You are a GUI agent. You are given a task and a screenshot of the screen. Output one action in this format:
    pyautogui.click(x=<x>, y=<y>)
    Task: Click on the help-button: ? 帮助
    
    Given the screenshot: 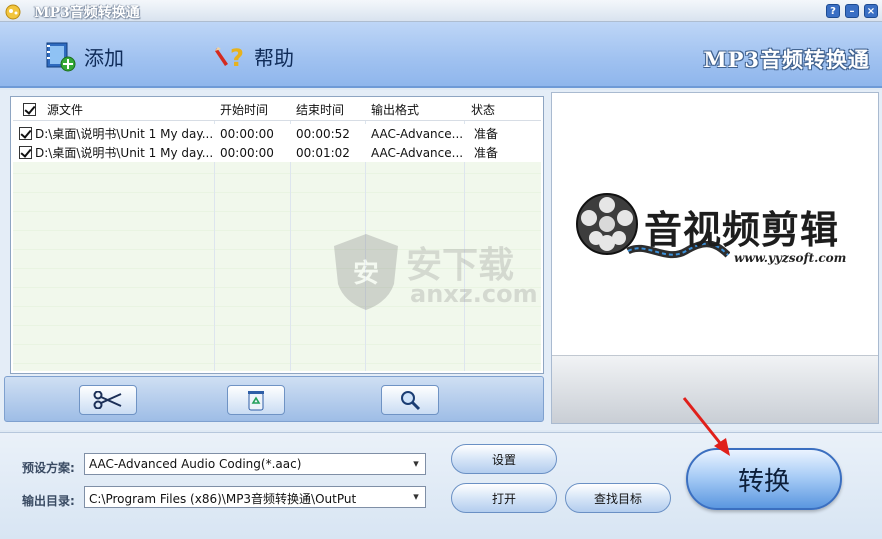 What is the action you would take?
    pyautogui.click(x=254, y=56)
    